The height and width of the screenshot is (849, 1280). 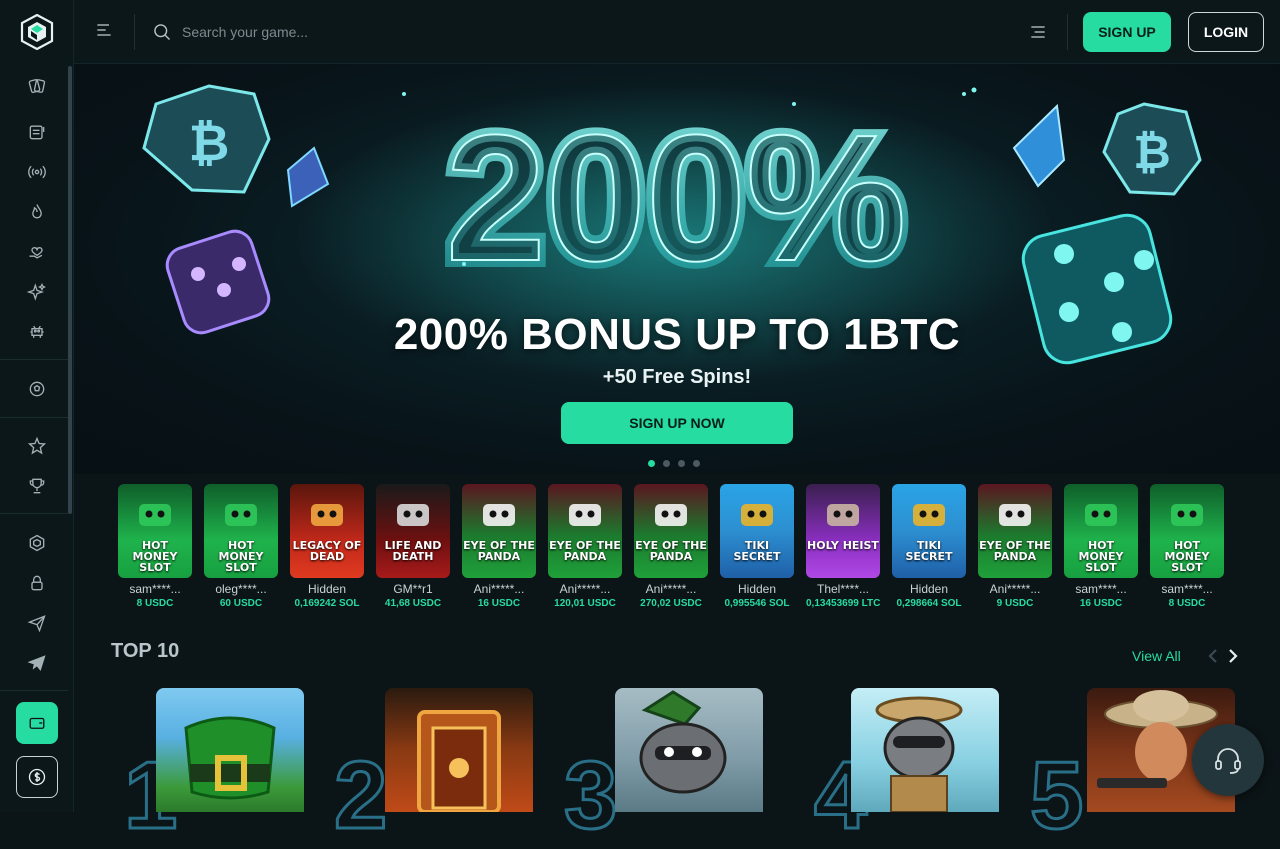 I want to click on game-name: HOLY HEIST, so click(x=843, y=545).